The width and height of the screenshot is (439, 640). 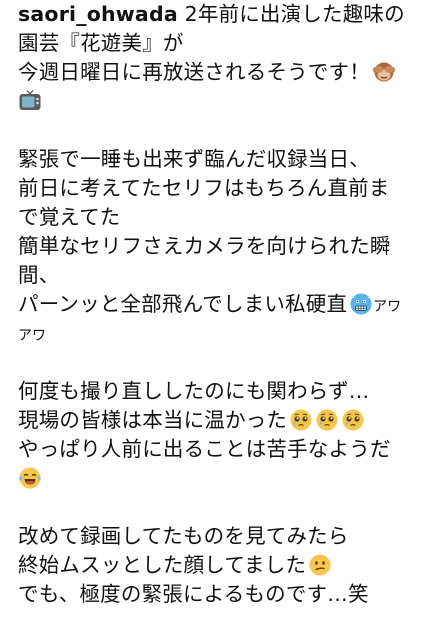 I want to click on caption-line: 今週日曜日に再放送されるそうです！, so click(x=223, y=72).